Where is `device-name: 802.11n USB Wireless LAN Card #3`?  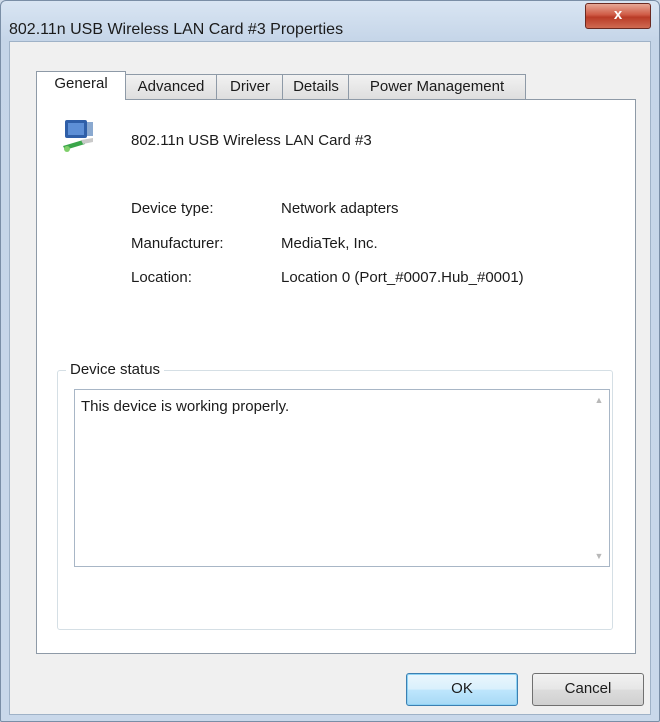 device-name: 802.11n USB Wireless LAN Card #3 is located at coordinates (251, 140).